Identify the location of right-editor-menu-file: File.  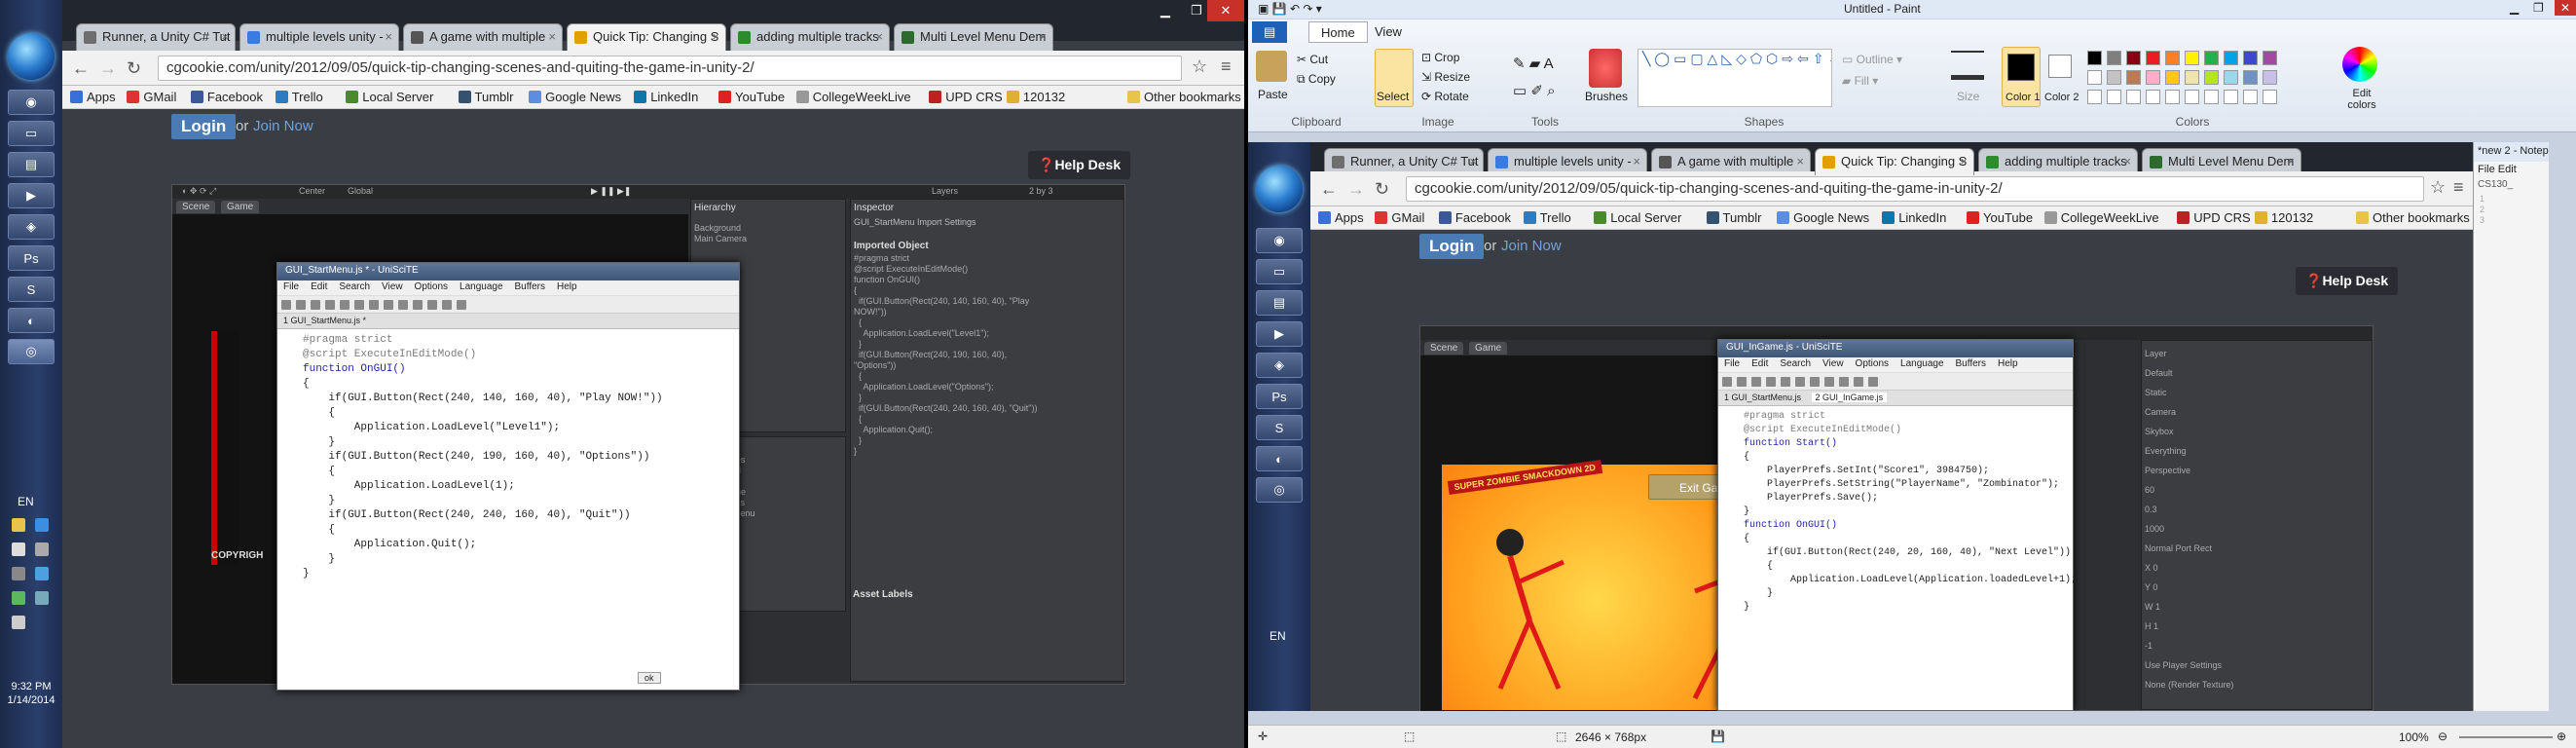
(1732, 364).